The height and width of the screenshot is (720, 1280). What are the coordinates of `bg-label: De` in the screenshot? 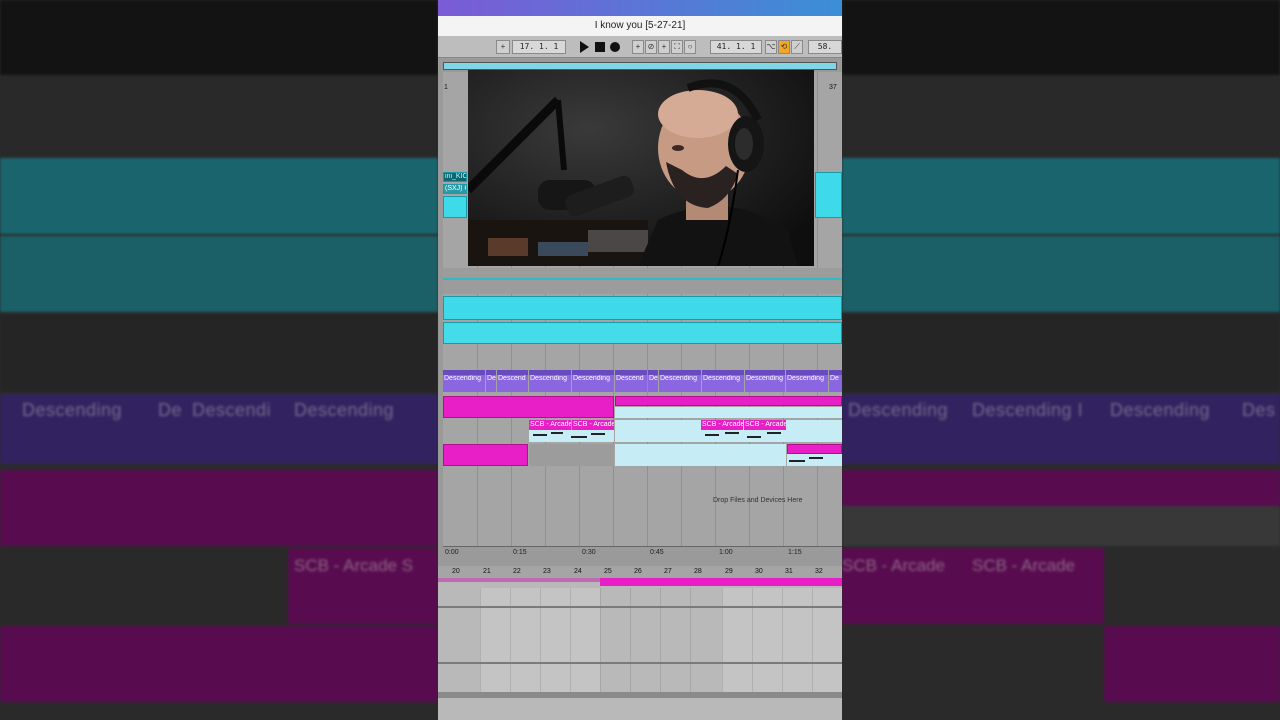 It's located at (170, 410).